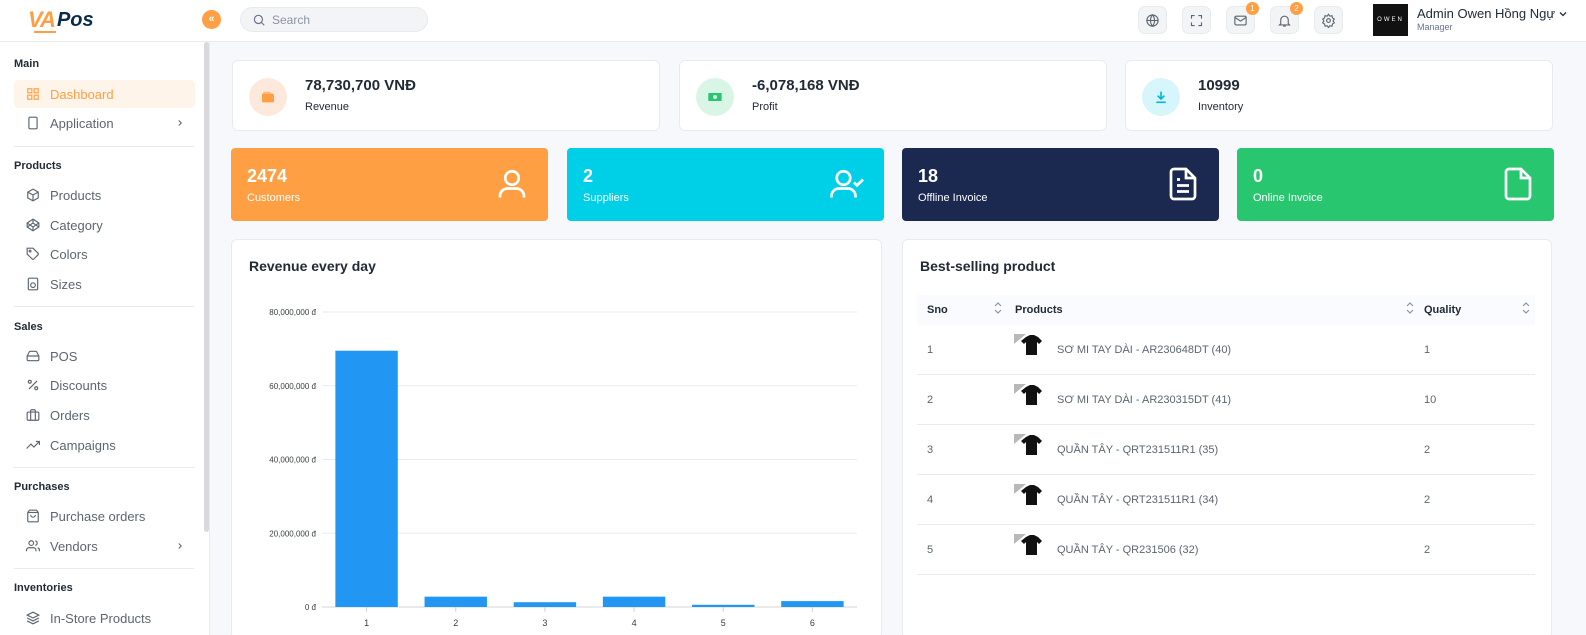  I want to click on sidebar-item-category: Category, so click(104, 225).